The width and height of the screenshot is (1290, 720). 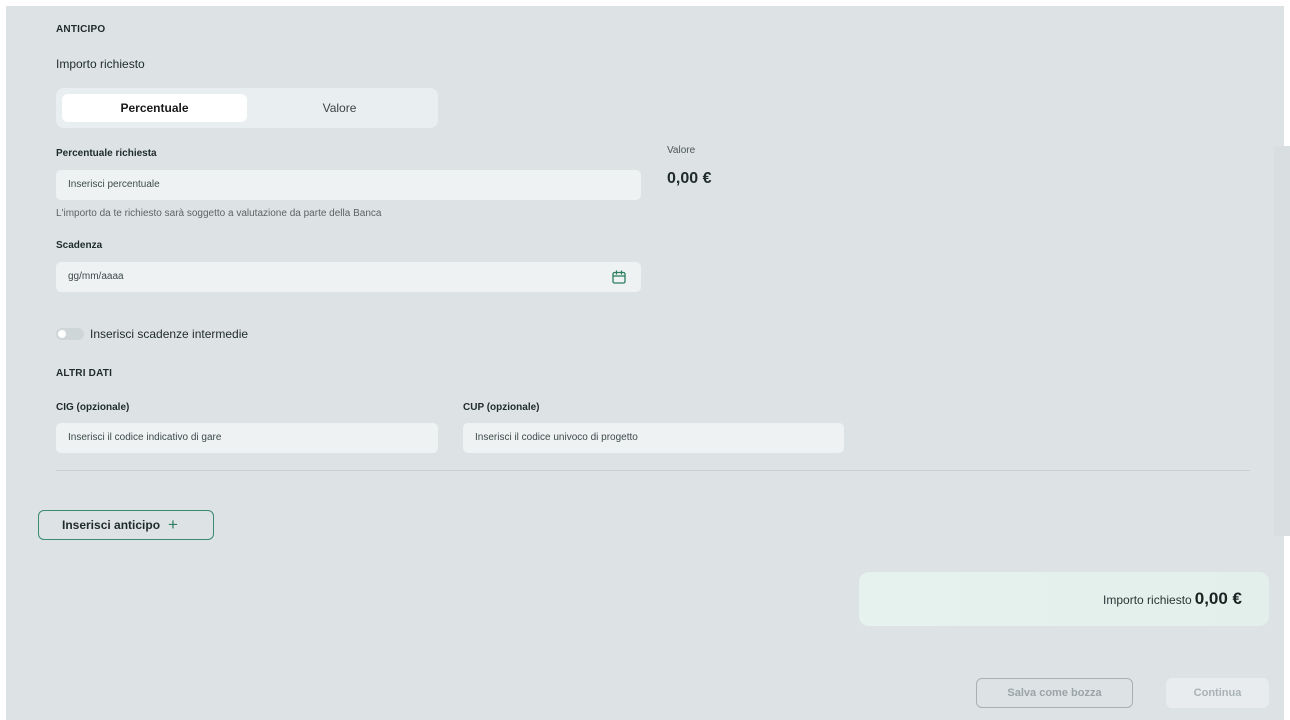 What do you see at coordinates (169, 334) in the screenshot?
I see `scadenze-intermedie-label: Inserisci scadenze intermedie` at bounding box center [169, 334].